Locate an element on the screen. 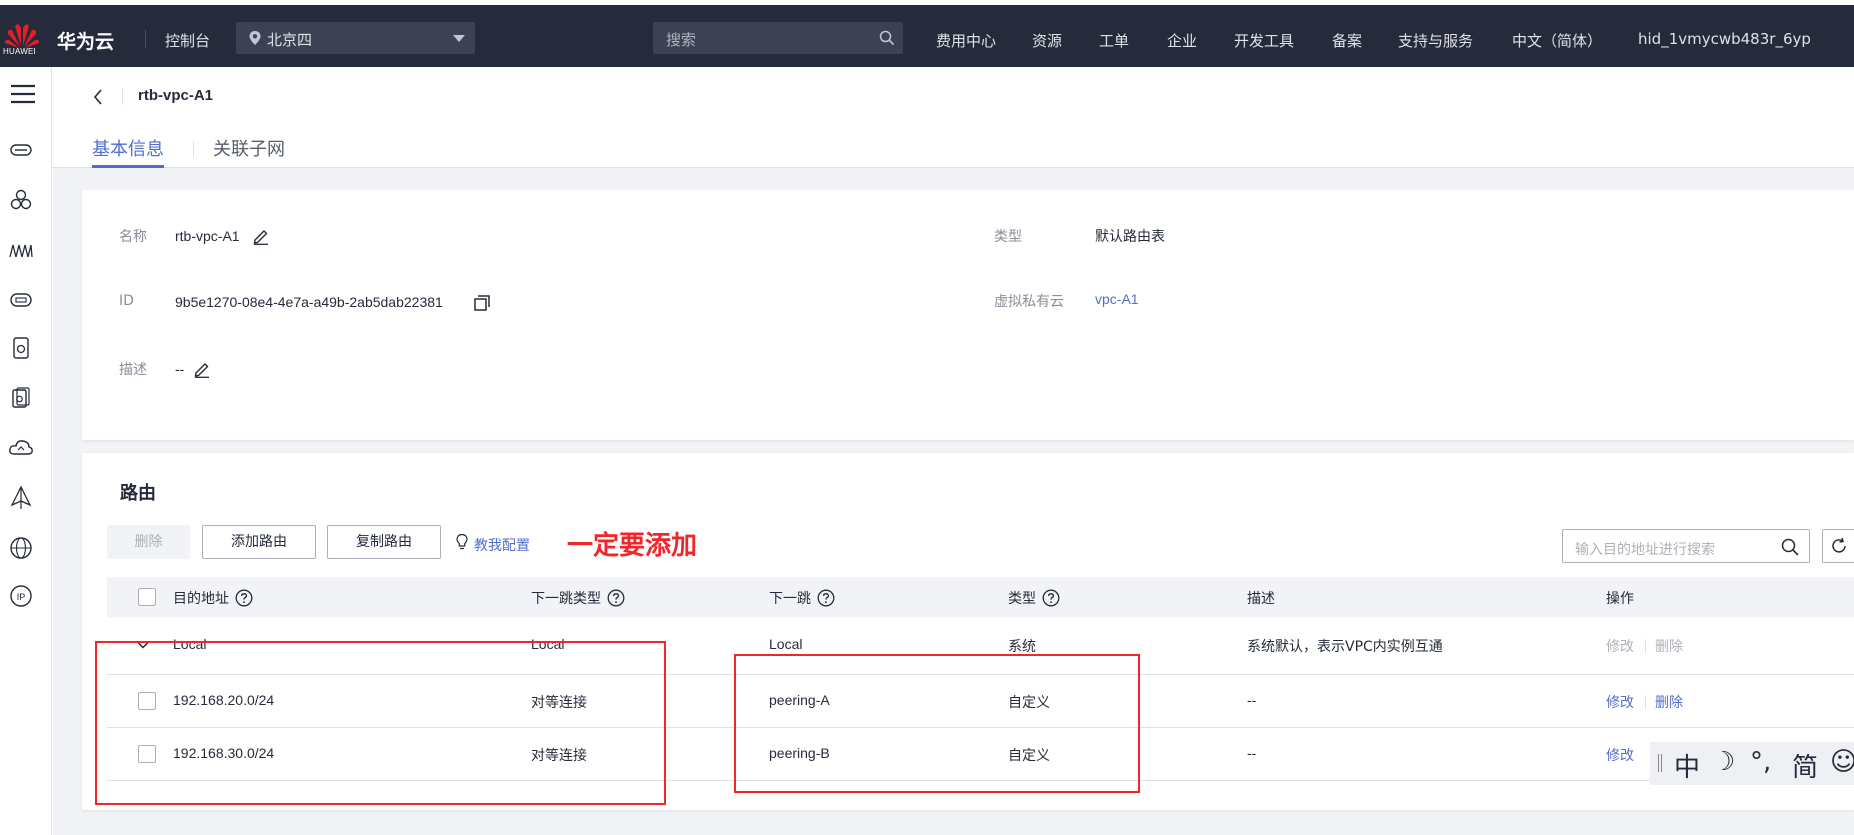 The image size is (1854, 835). console-link: 控制台 is located at coordinates (187, 40).